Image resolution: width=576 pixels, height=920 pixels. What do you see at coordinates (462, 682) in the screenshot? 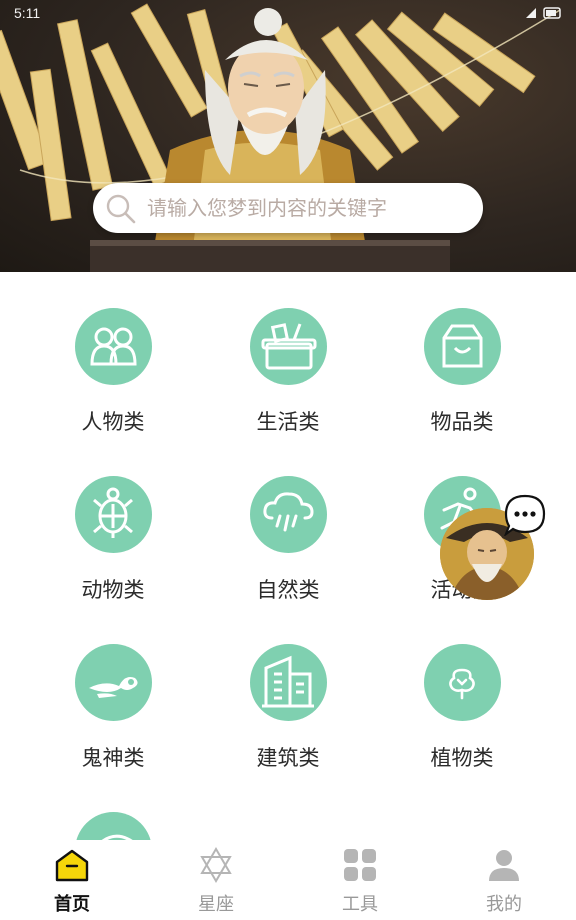
I see `tree-icon` at bounding box center [462, 682].